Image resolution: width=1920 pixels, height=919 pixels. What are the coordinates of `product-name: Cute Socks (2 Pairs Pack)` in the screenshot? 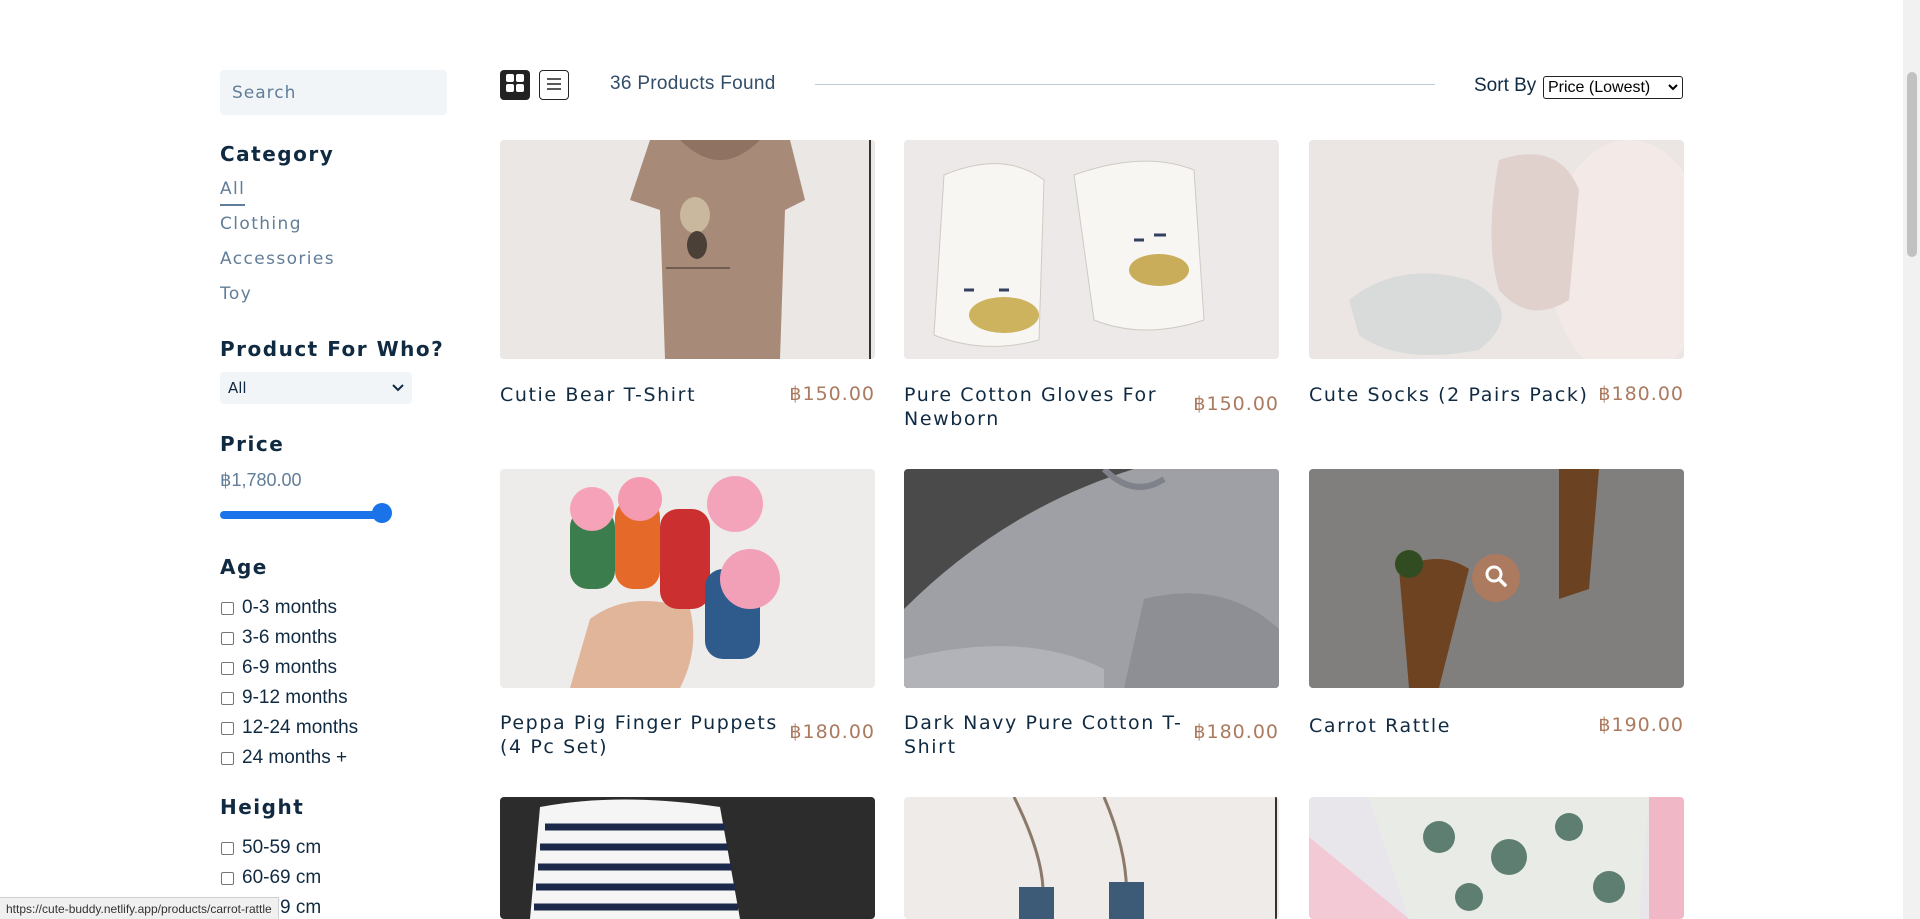 It's located at (1449, 395).